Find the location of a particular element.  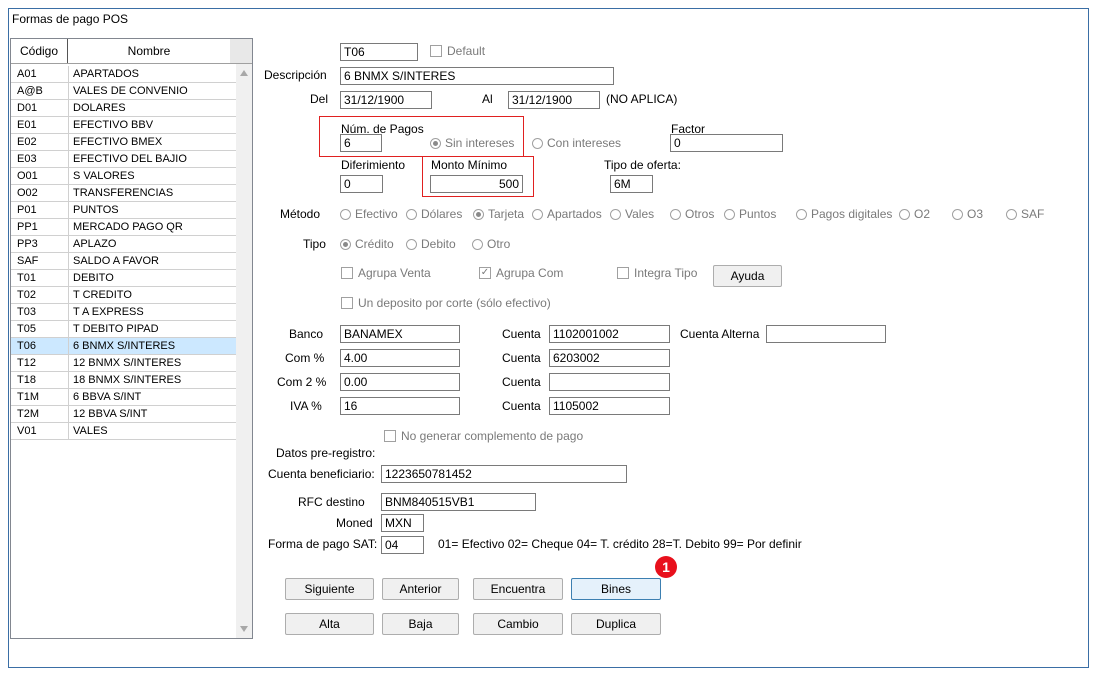

metodo-radio-6: Puntos is located at coordinates (750, 214).